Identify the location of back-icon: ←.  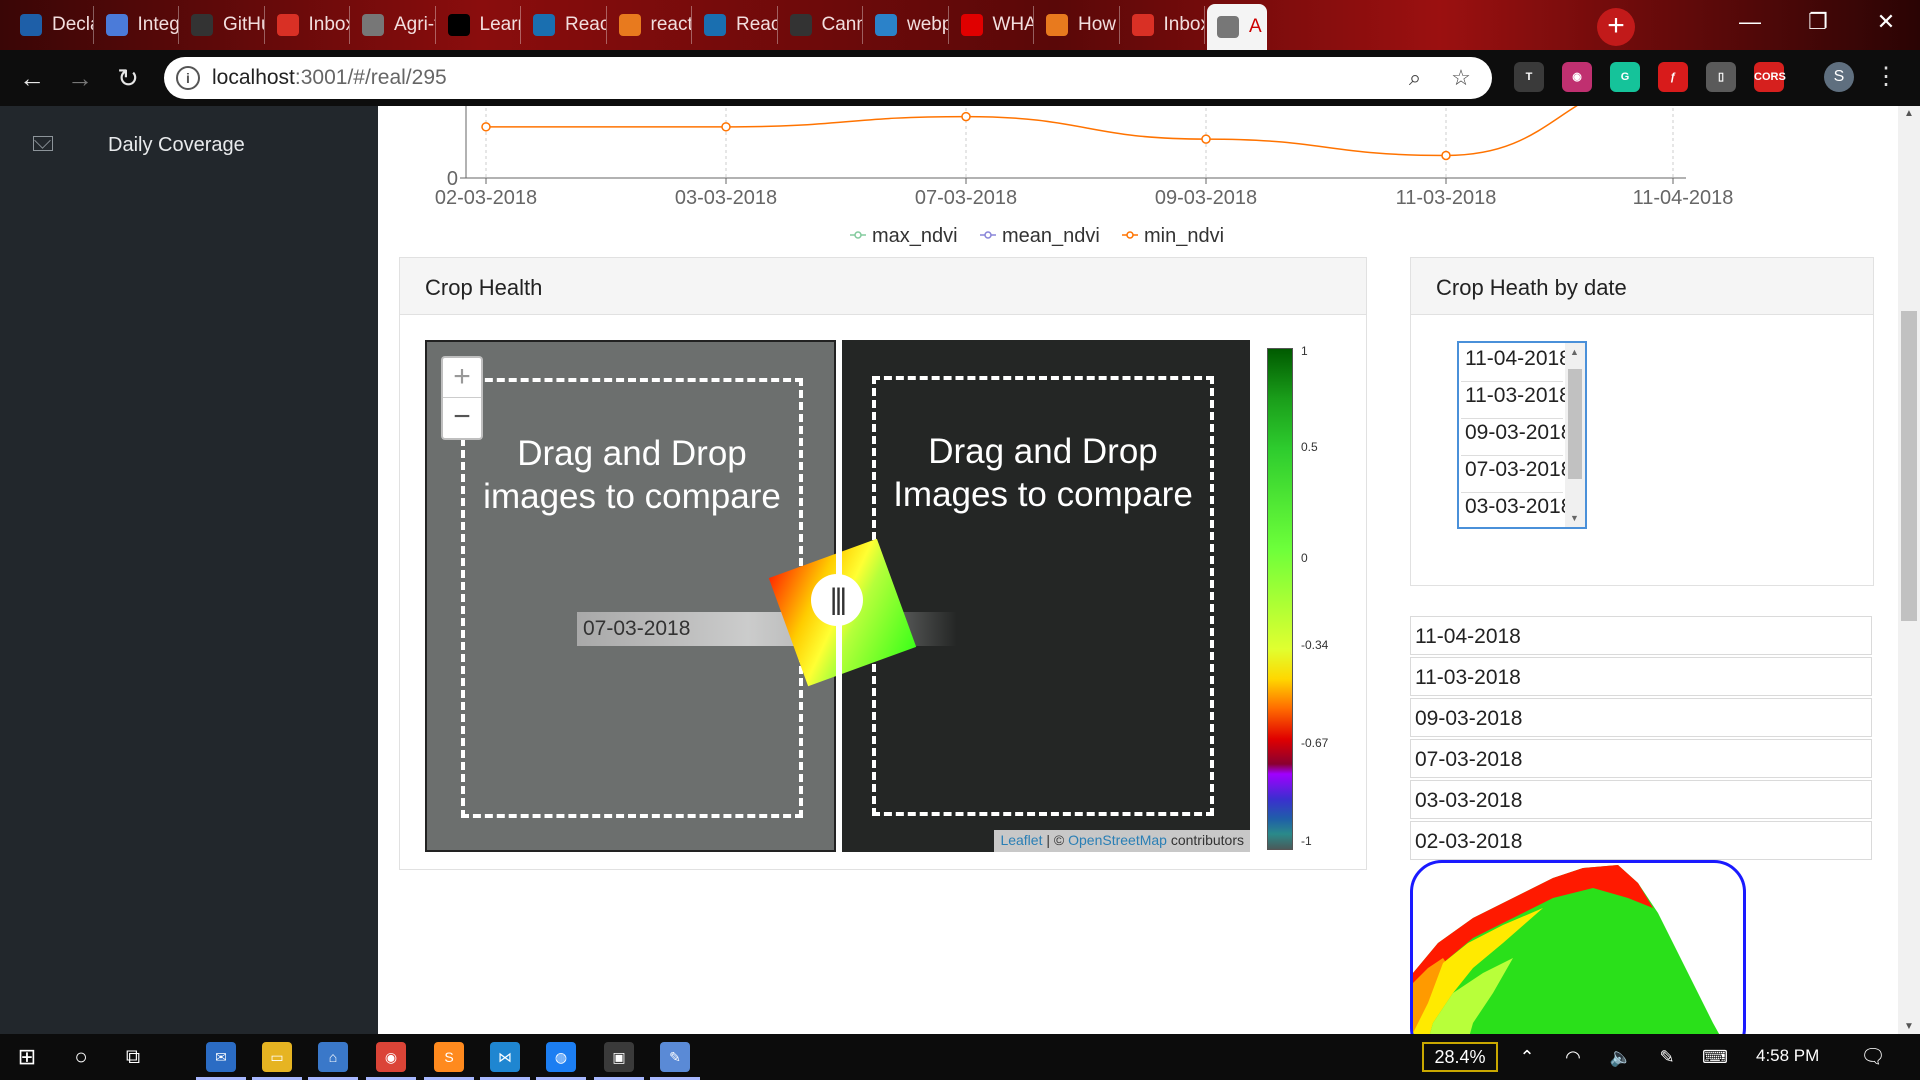
(32, 78).